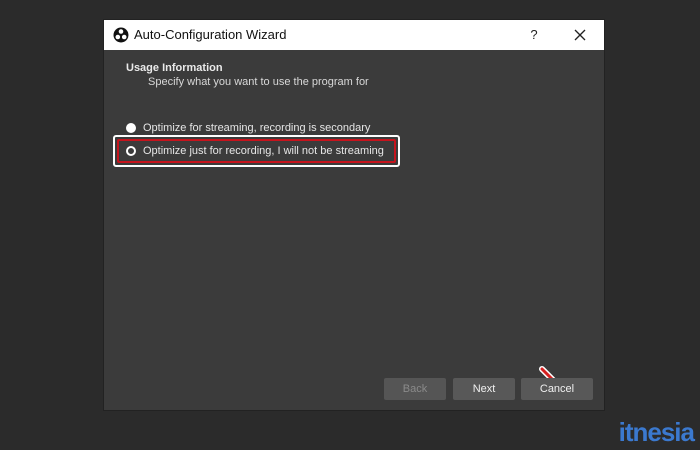  What do you see at coordinates (534, 35) in the screenshot?
I see `help-button: ?` at bounding box center [534, 35].